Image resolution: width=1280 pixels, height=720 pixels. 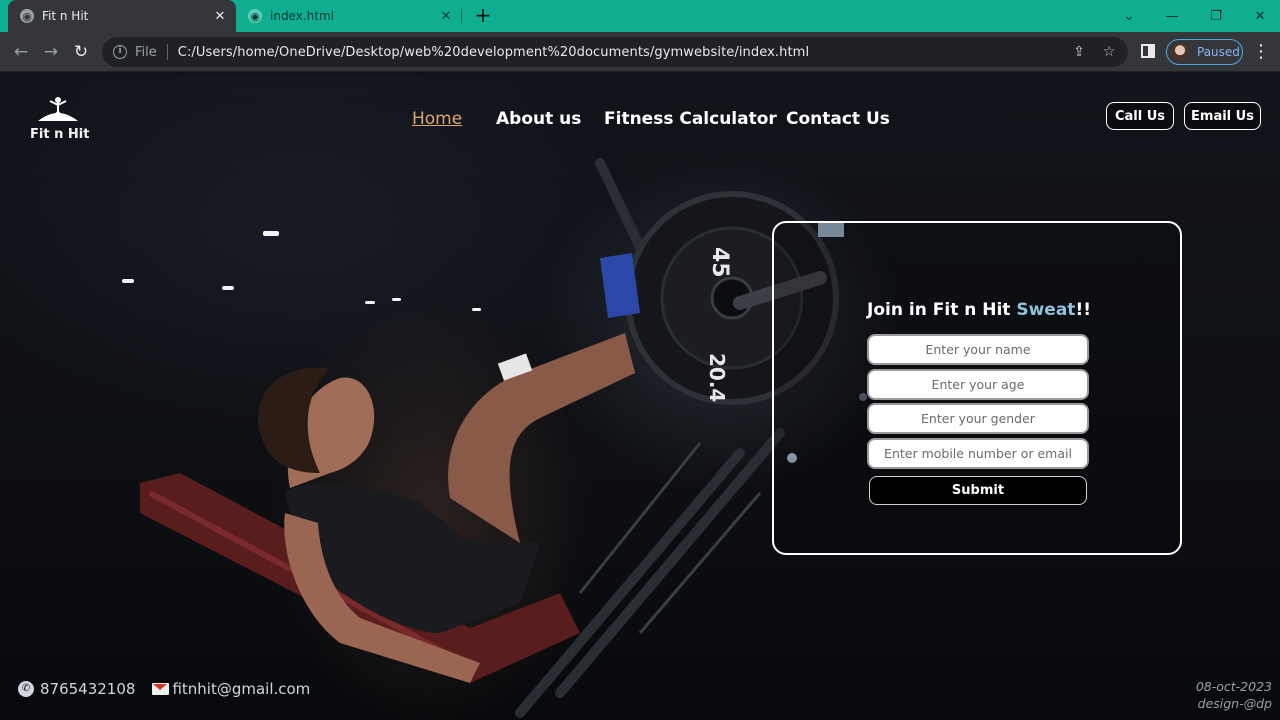 I want to click on join-form: Join in Fit n Hit Sweat!! Submit, so click(x=977, y=388).